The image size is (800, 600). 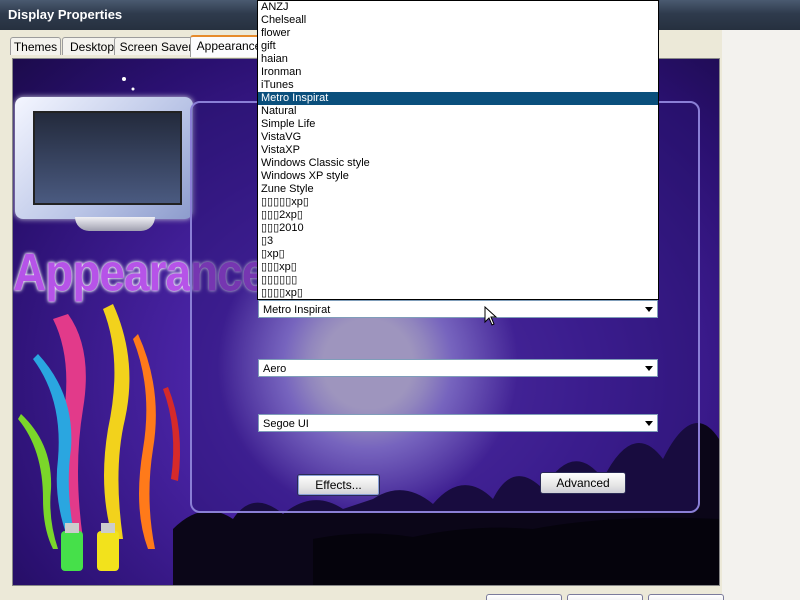 What do you see at coordinates (491, 316) in the screenshot?
I see `mouse-cursor-icon` at bounding box center [491, 316].